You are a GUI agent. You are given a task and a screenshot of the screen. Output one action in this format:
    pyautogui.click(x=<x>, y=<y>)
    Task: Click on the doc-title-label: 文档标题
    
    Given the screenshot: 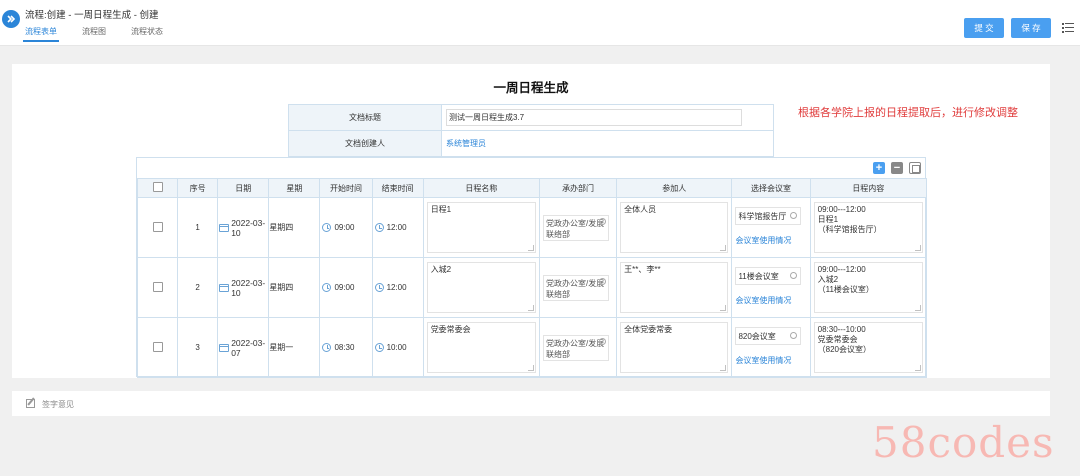 What is the action you would take?
    pyautogui.click(x=365, y=117)
    